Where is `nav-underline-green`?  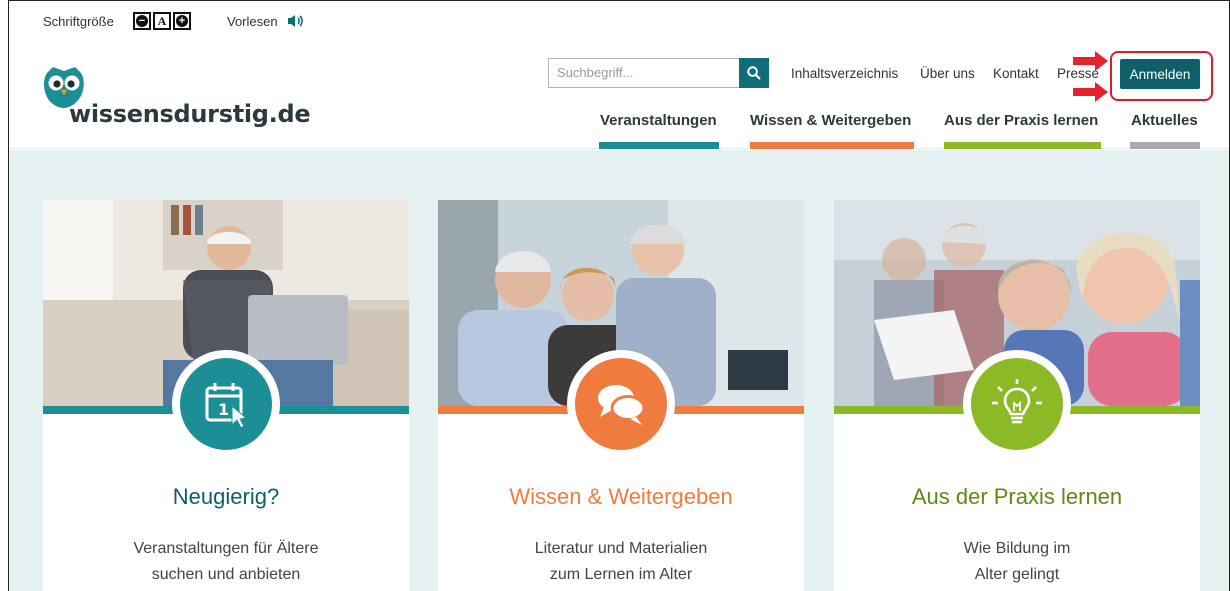
nav-underline-green is located at coordinates (1022, 145).